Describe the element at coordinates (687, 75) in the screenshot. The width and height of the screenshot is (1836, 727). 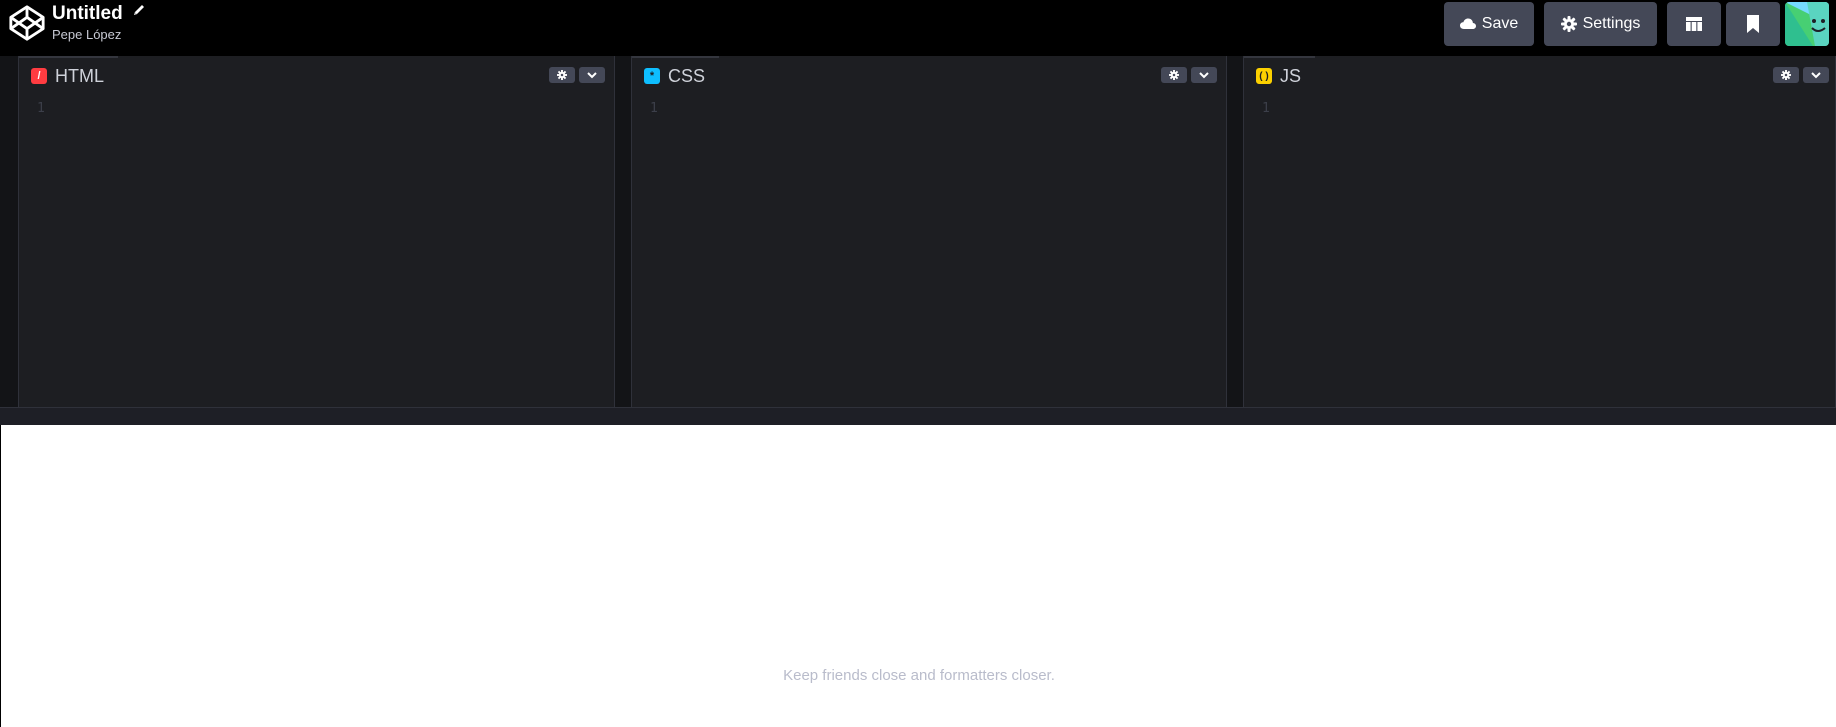
I see `css-tab-label: CSS` at that location.